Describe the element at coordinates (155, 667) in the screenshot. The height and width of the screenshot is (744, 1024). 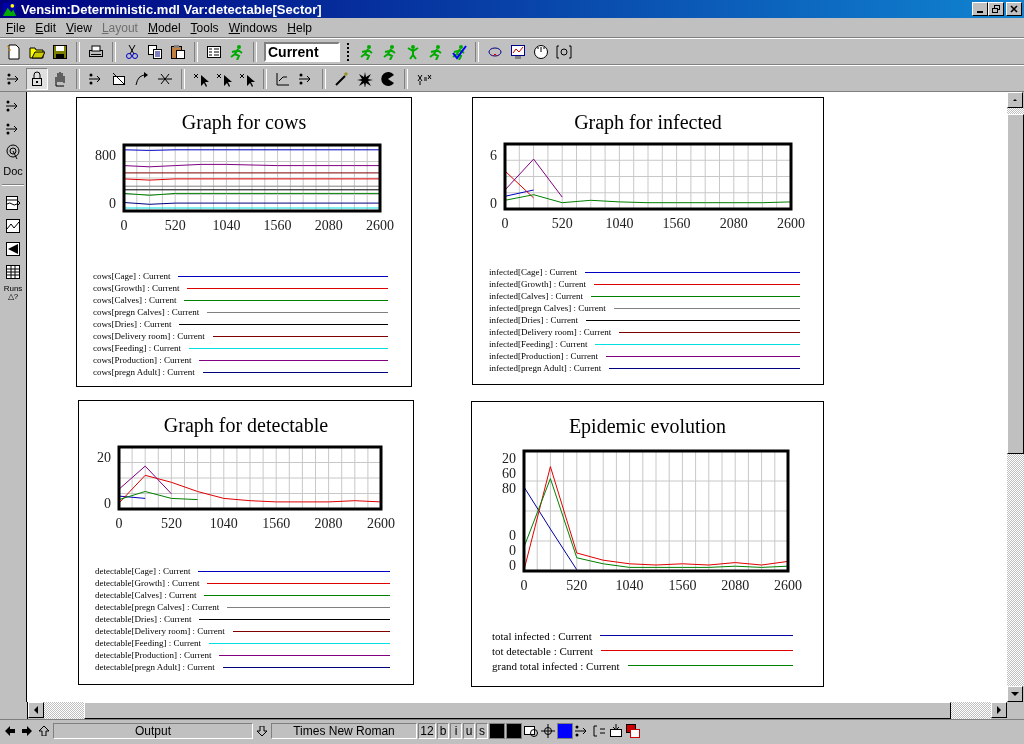
I see `legend-label: detectable[pregn Adult] : Current` at that location.